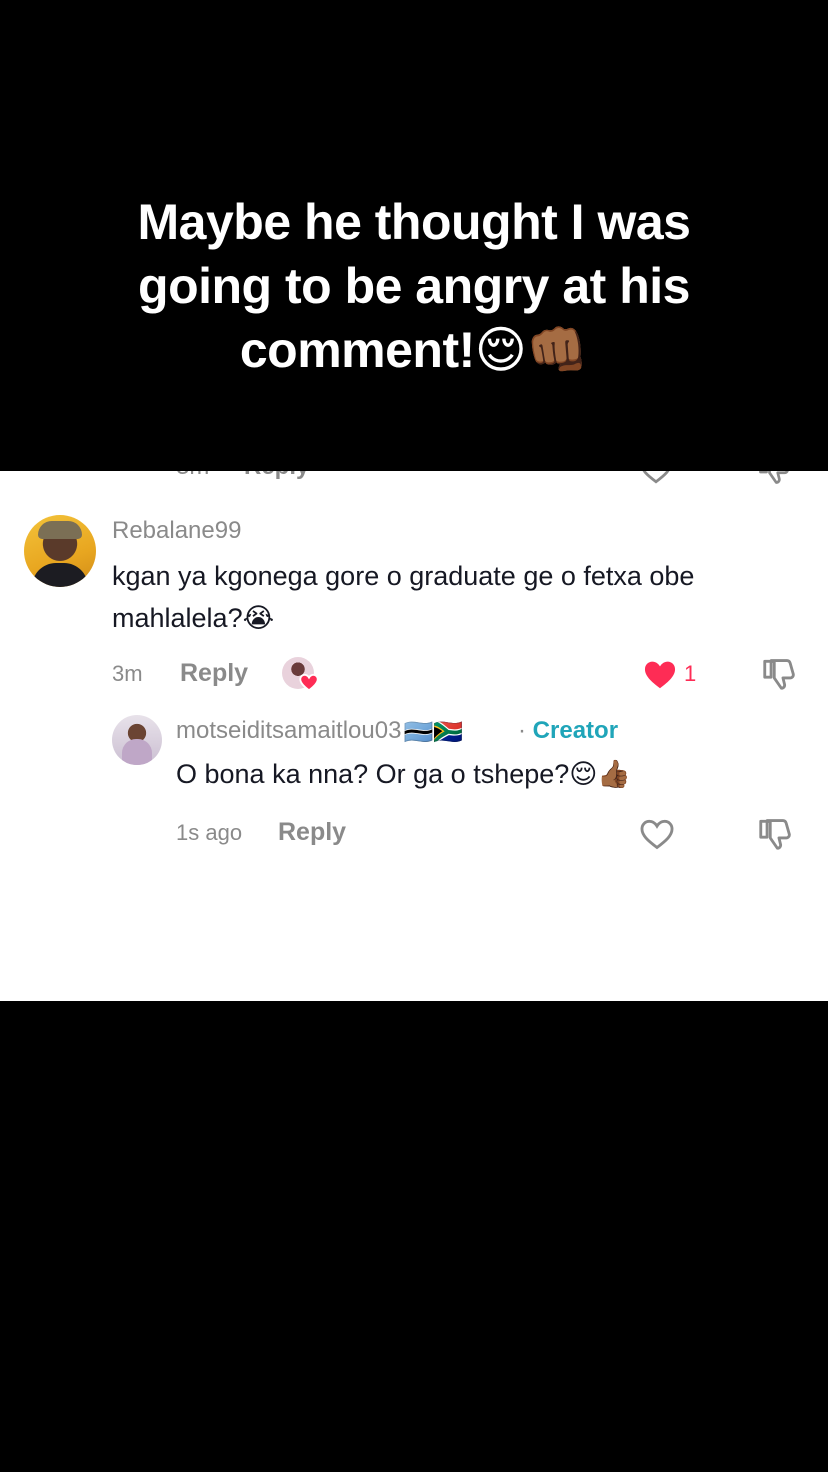 Image resolution: width=828 pixels, height=1472 pixels. Describe the element at coordinates (414, 480) in the screenshot. I see `previous-comment-actions: 3m Reply` at that location.